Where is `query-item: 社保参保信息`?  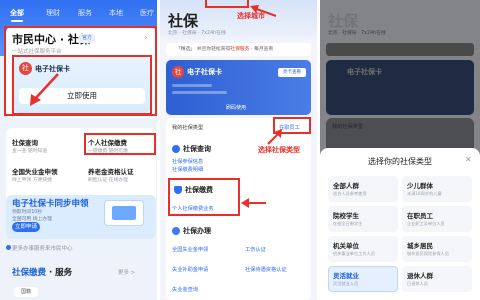
query-item: 社保参保信息 is located at coordinates (187, 161).